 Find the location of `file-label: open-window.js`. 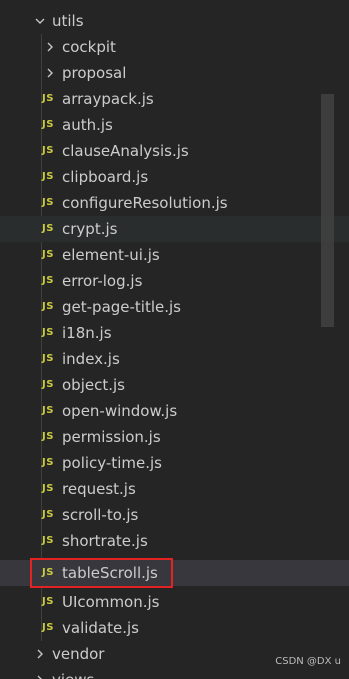

file-label: open-window.js is located at coordinates (120, 411).